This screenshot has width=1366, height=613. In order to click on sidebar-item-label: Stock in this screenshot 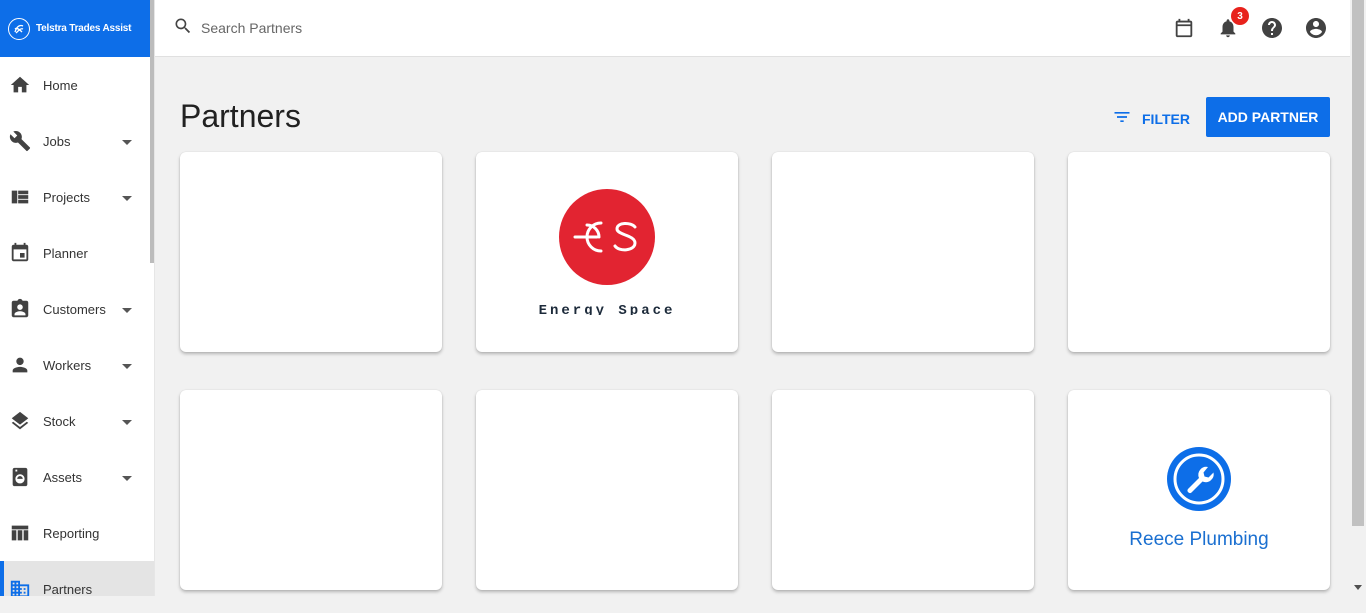, I will do `click(59, 421)`.